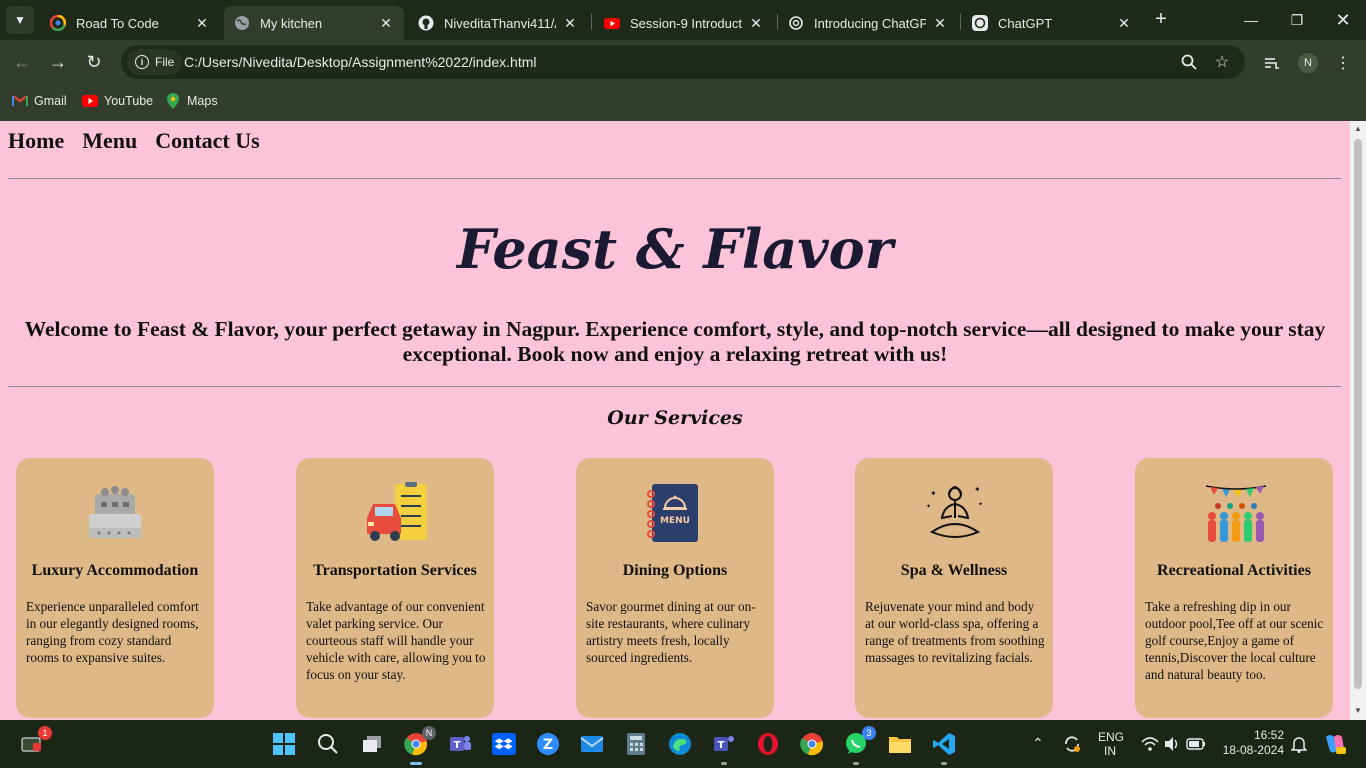 The width and height of the screenshot is (1366, 768). What do you see at coordinates (498, 23) in the screenshot?
I see `tab-github: NiveditaThanvi411/A ✕` at bounding box center [498, 23].